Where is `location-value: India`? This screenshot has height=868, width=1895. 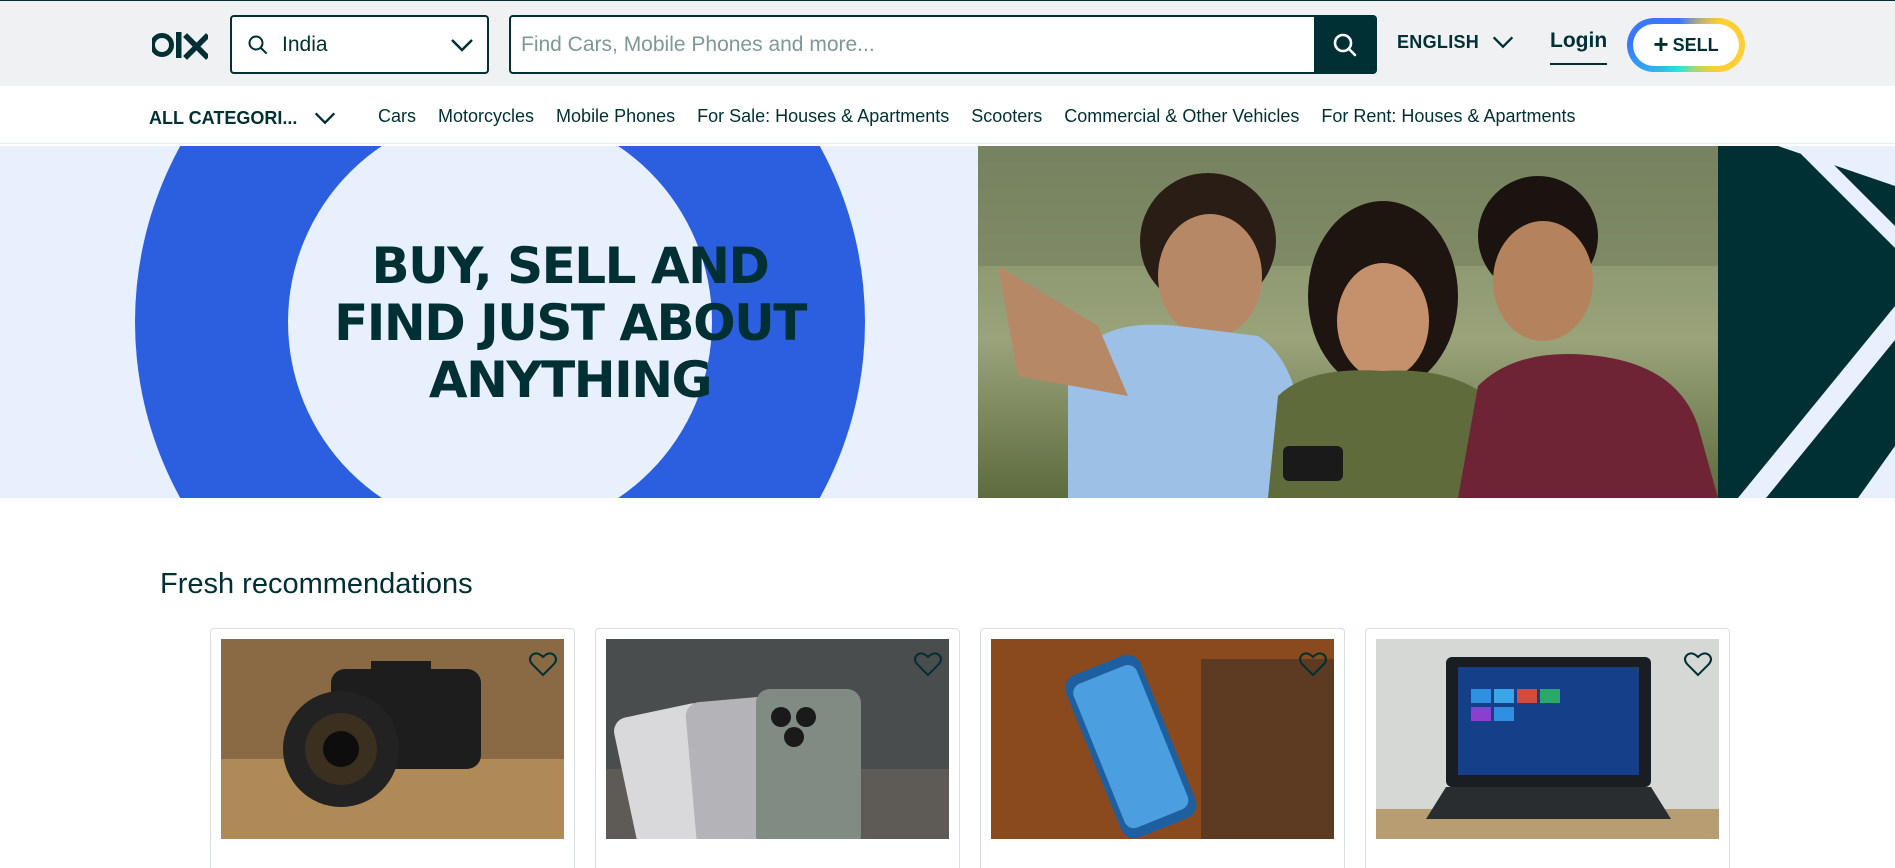
location-value: India is located at coordinates (305, 44).